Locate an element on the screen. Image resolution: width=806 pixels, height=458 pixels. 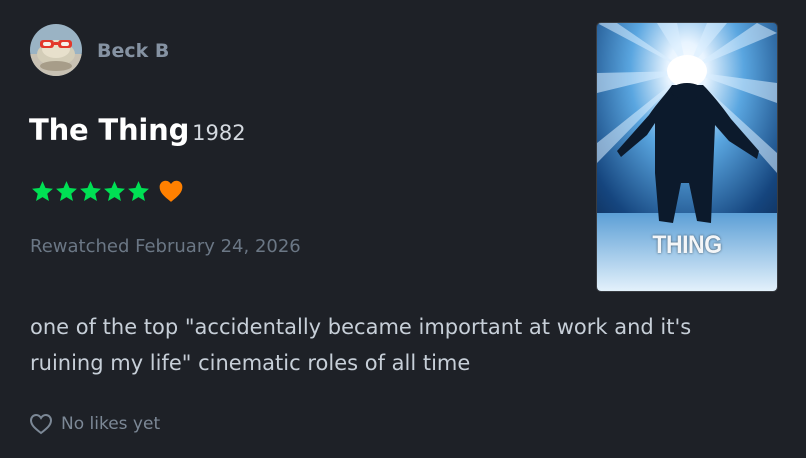
film-heading: The Thing 1982 is located at coordinates (137, 130).